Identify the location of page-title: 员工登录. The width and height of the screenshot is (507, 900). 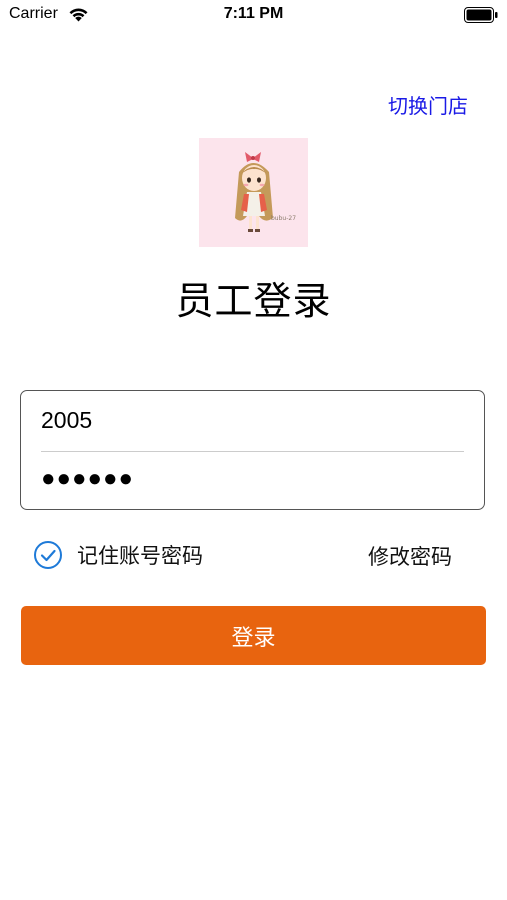
(253, 301).